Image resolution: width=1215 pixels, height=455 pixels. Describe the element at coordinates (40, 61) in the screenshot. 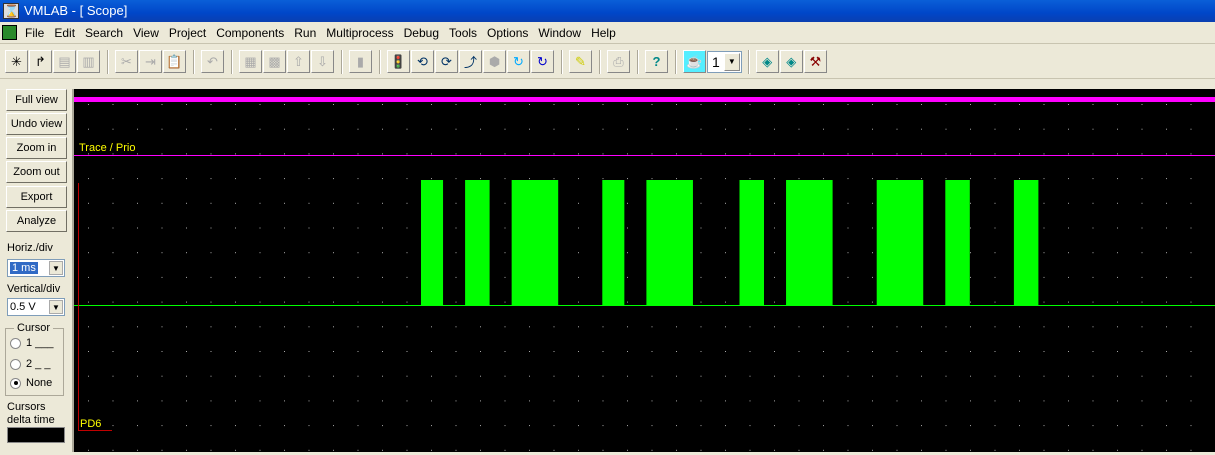

I see `open-icon: ↱` at that location.